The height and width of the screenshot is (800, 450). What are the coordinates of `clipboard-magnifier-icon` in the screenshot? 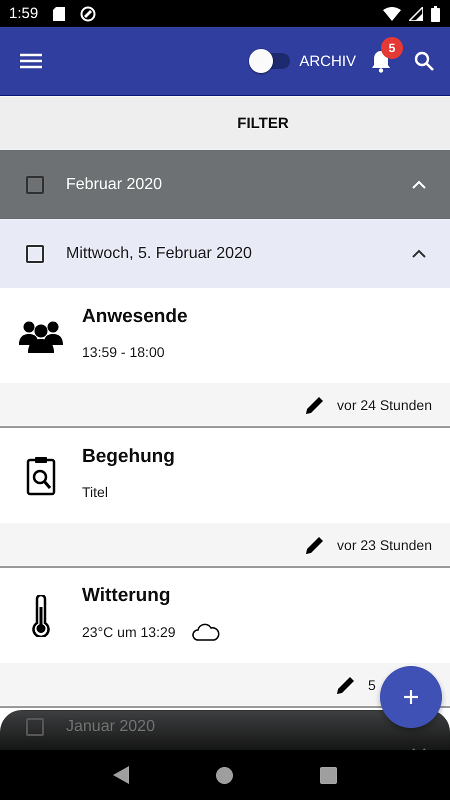 It's located at (41, 476).